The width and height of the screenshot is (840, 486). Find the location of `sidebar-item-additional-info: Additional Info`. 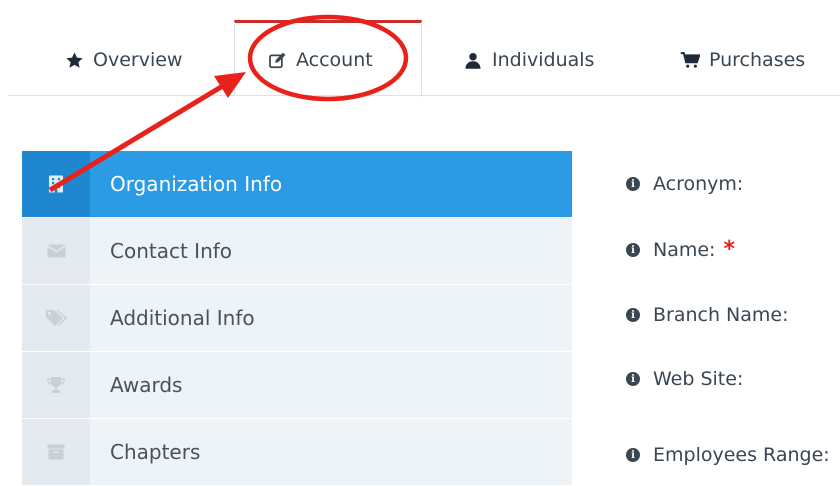

sidebar-item-additional-info: Additional Info is located at coordinates (297, 318).